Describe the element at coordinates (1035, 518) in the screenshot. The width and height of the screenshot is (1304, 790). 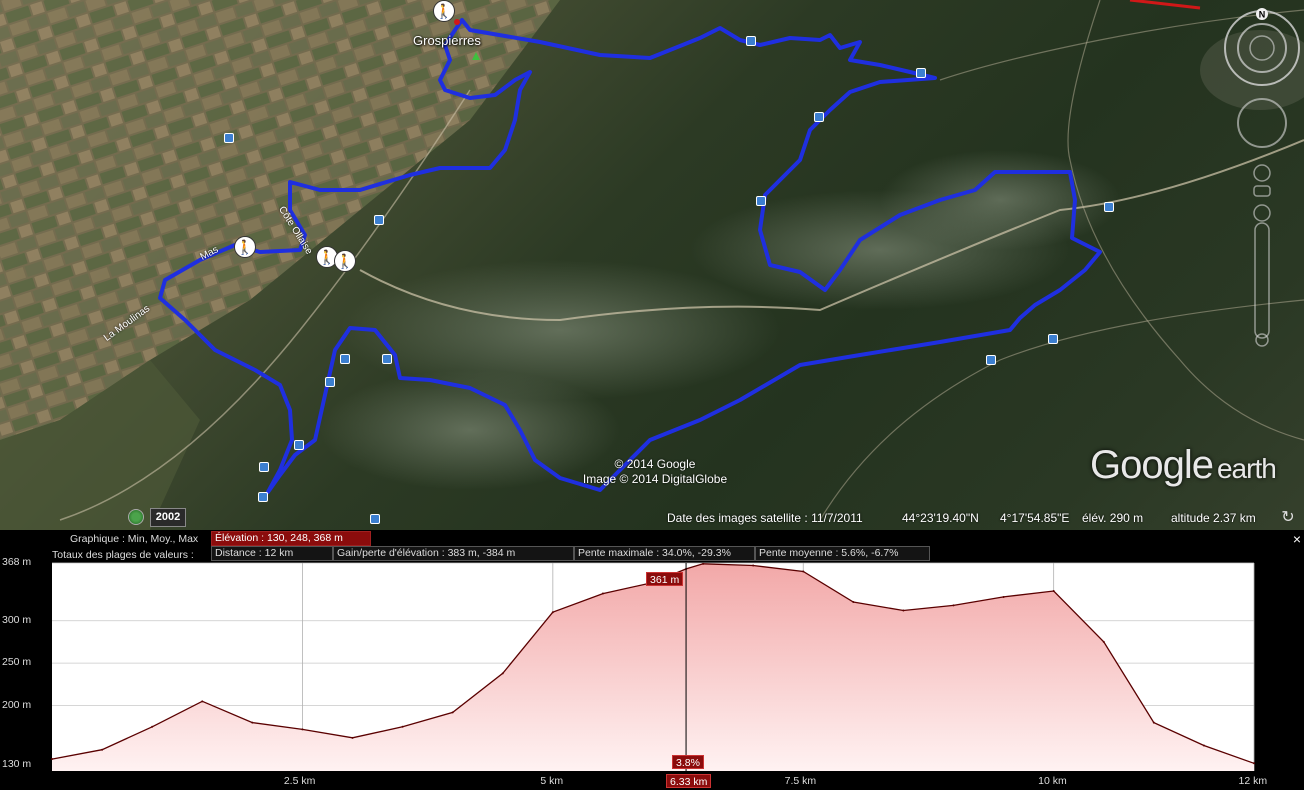
I see `longitude-readout: 4°17'54.85"E` at that location.